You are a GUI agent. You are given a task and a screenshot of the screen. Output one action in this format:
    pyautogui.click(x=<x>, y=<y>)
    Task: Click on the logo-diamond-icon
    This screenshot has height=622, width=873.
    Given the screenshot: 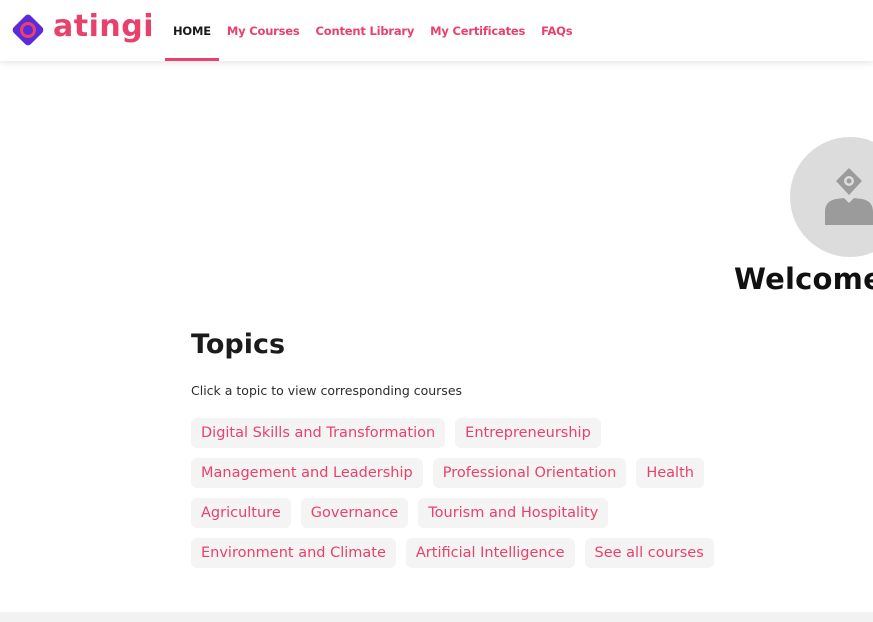 What is the action you would take?
    pyautogui.click(x=28, y=30)
    